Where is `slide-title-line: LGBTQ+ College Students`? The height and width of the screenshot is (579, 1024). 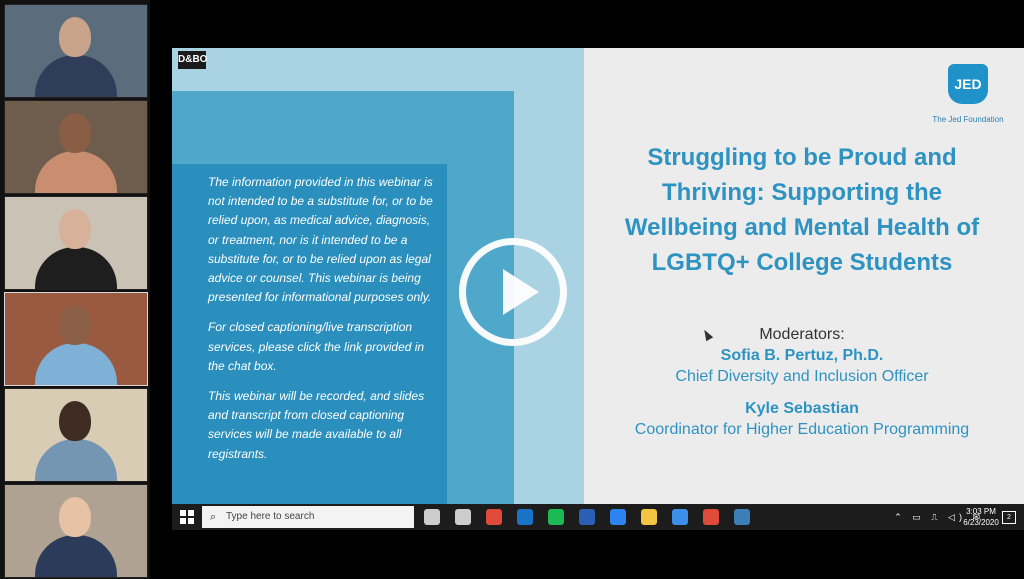
slide-title-line: LGBTQ+ College Students is located at coordinates (802, 262).